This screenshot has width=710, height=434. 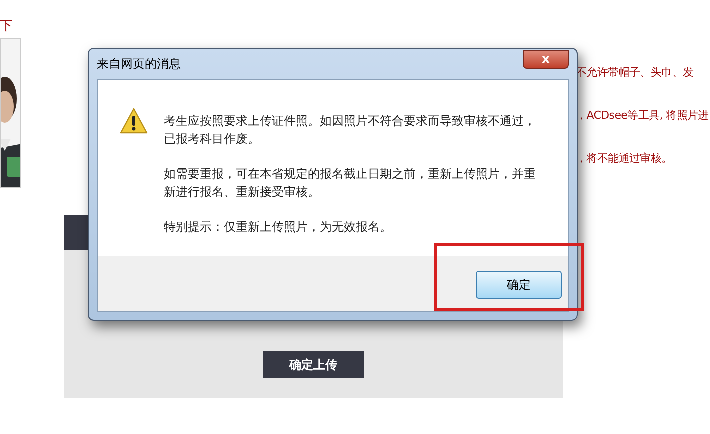 What do you see at coordinates (624, 158) in the screenshot?
I see `requirement-text: ，将不能通过审核。` at bounding box center [624, 158].